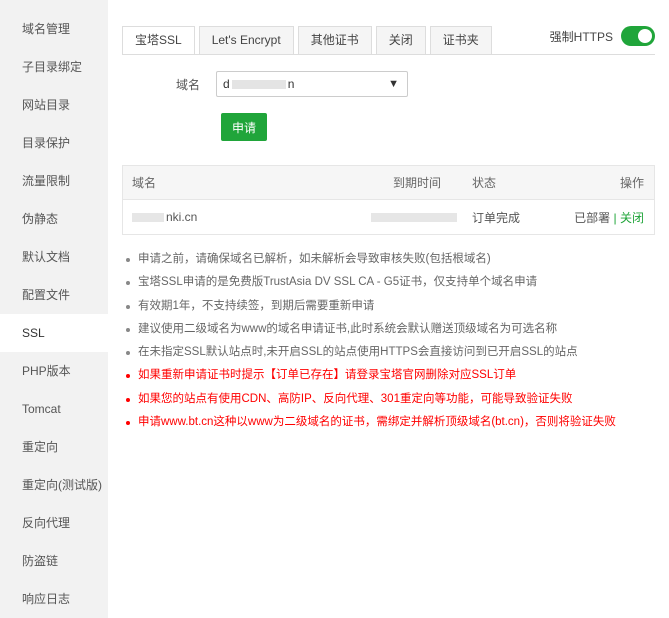 This screenshot has height=618, width=669. I want to click on sidebar-item-redirect-beta: 重定向(测试版), so click(54, 485).